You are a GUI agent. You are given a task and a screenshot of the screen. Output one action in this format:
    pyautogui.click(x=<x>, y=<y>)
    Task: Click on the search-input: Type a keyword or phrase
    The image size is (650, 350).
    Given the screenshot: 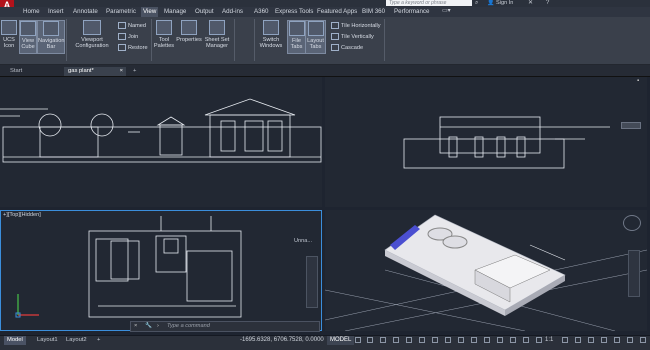 What is the action you would take?
    pyautogui.click(x=429, y=3)
    